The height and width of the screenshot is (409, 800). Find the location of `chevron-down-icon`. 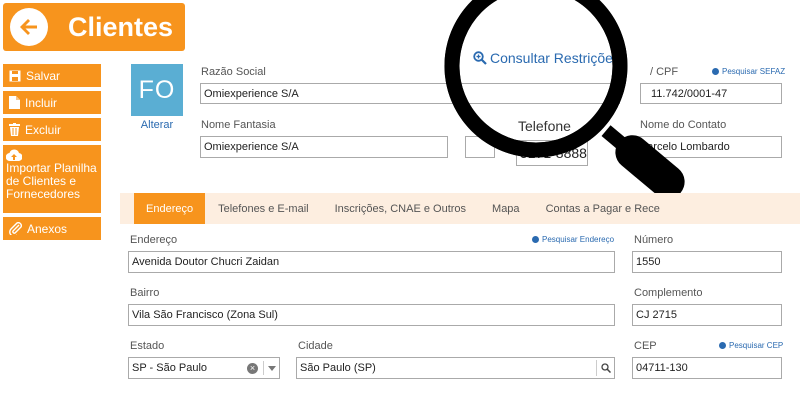

chevron-down-icon is located at coordinates (272, 368).